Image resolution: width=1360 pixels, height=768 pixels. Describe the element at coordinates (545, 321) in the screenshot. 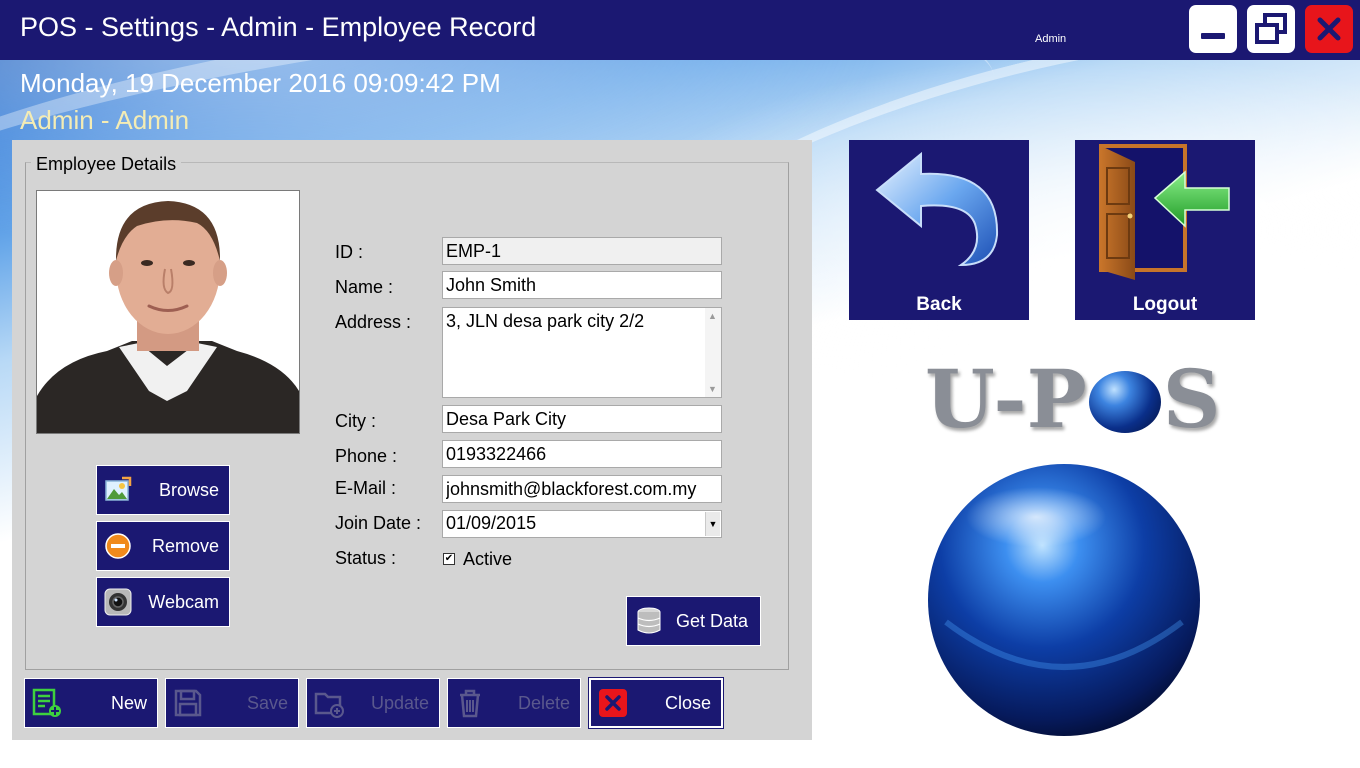

I see `address-value: 3, JLN desa park city 2/2` at that location.